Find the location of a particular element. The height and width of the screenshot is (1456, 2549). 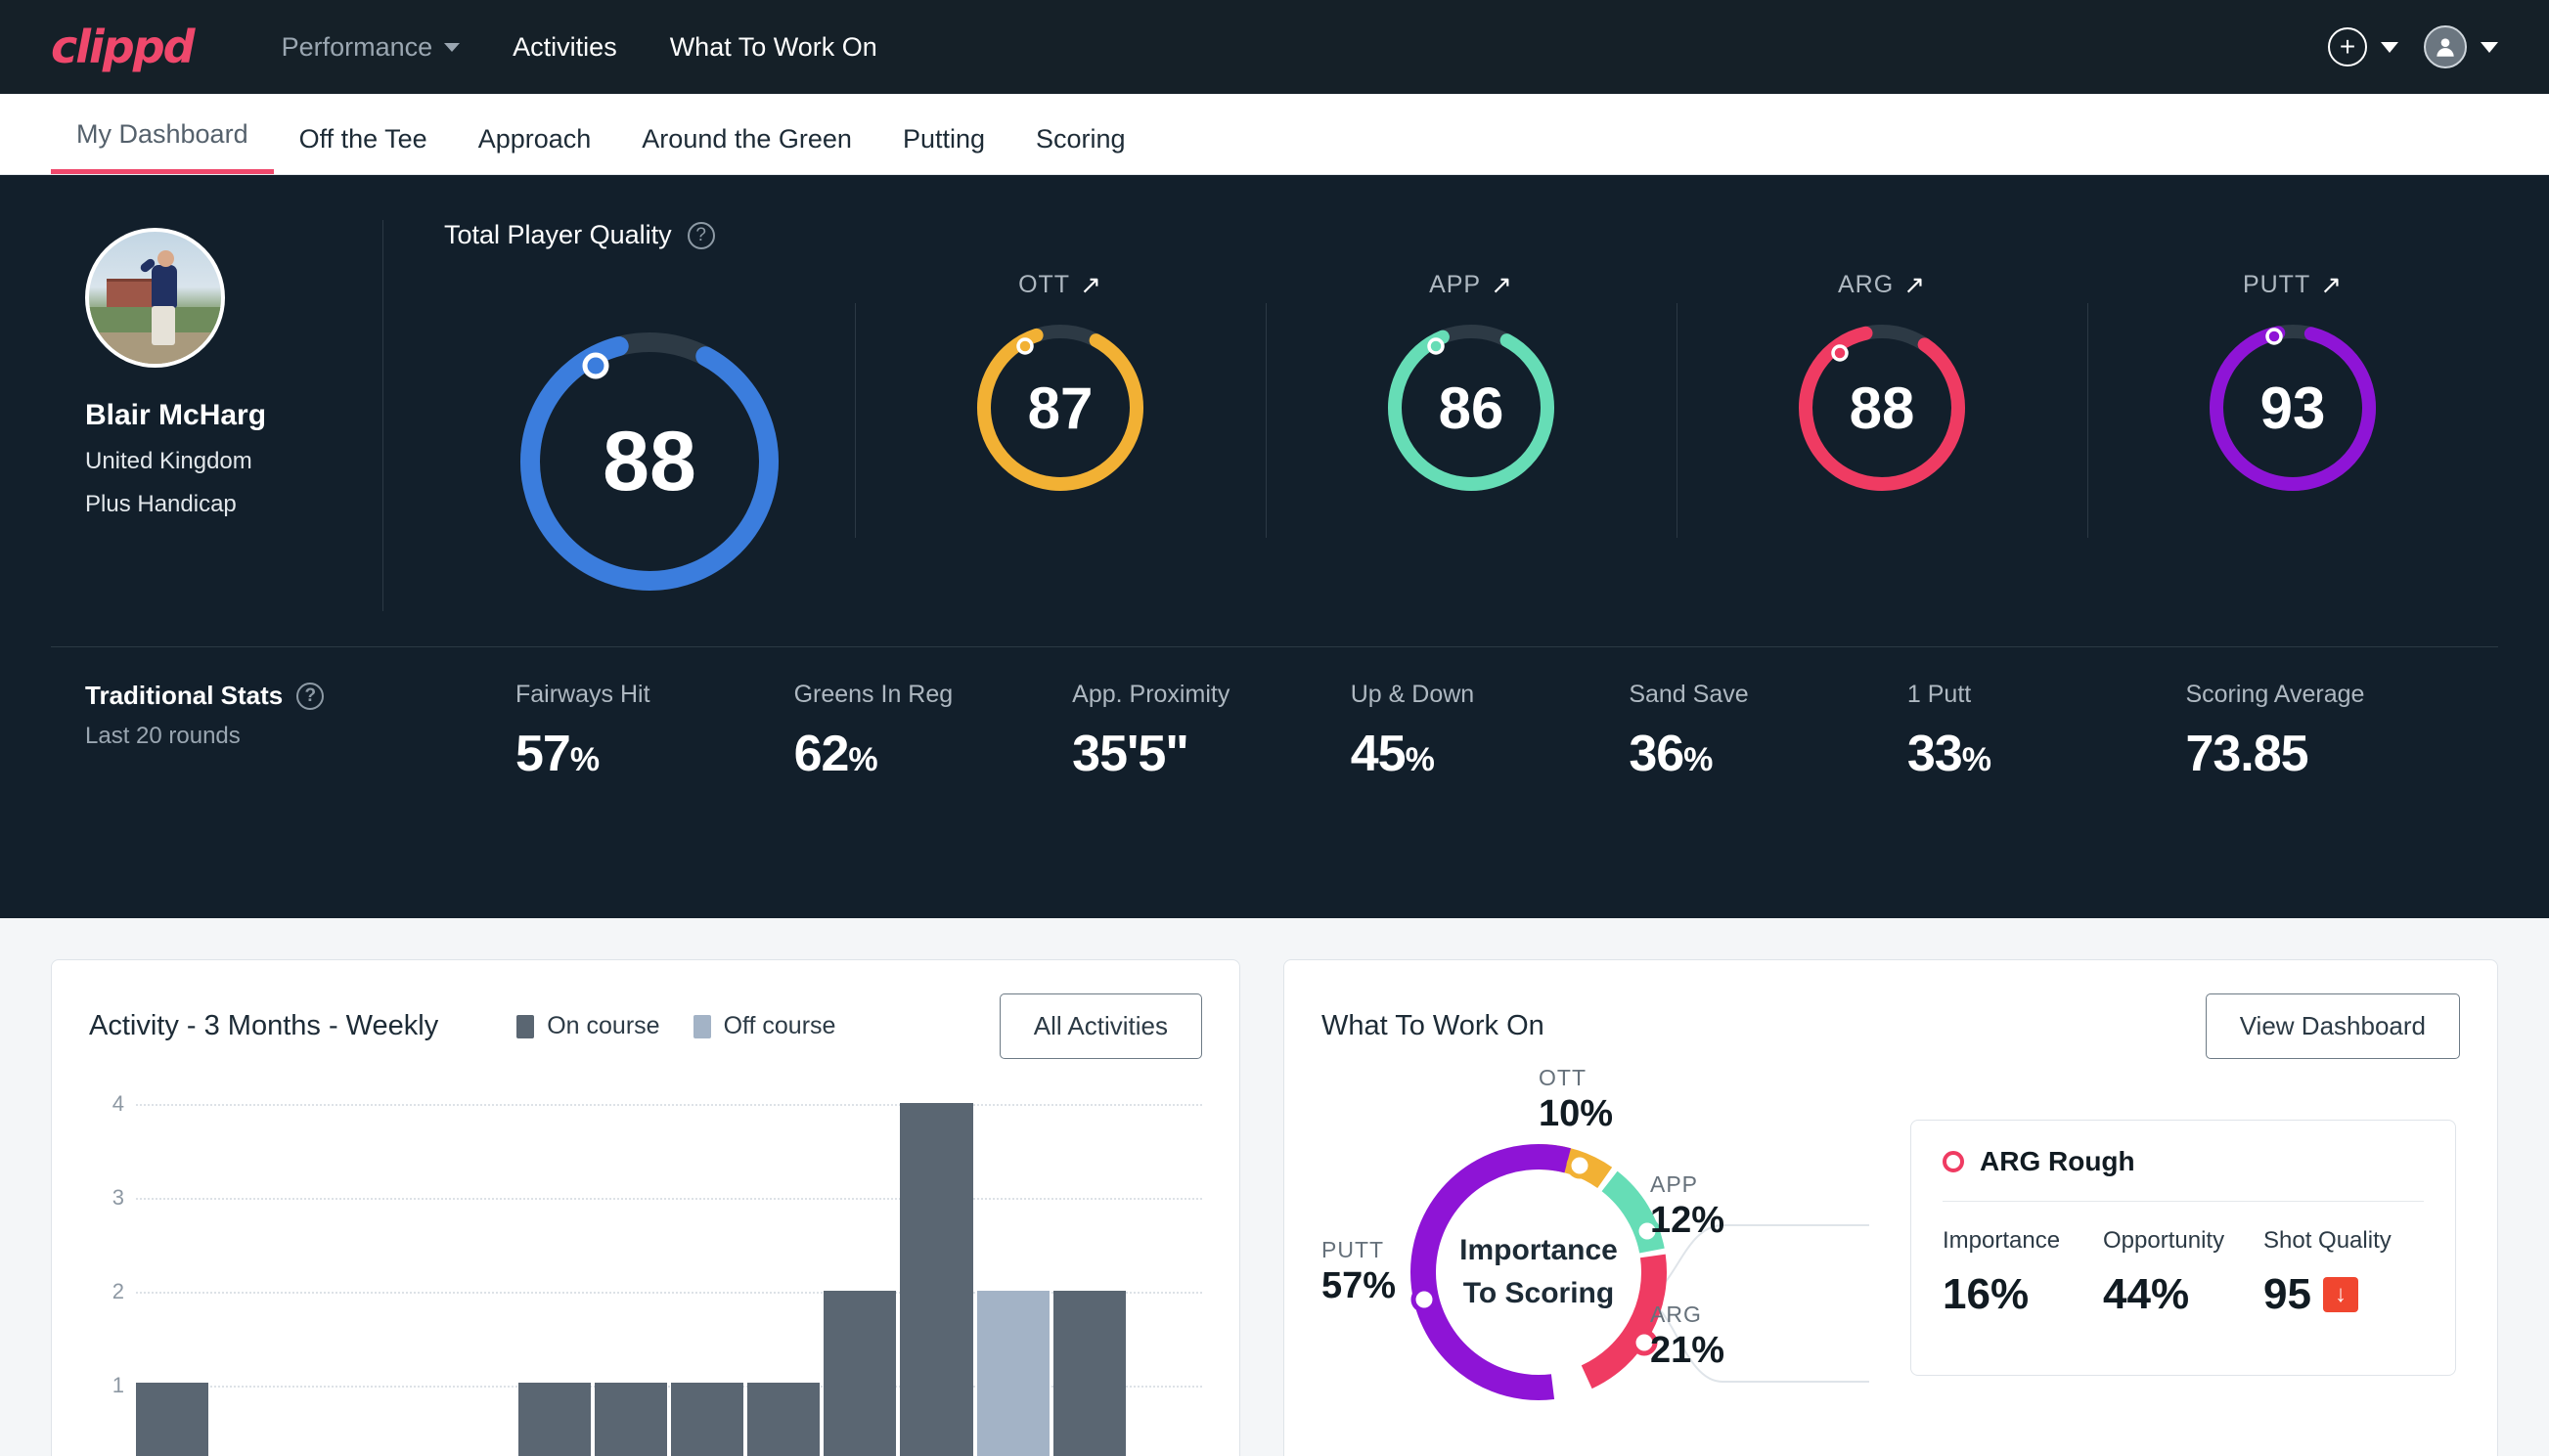

all-activities-button: All Activities is located at coordinates (1101, 1026).